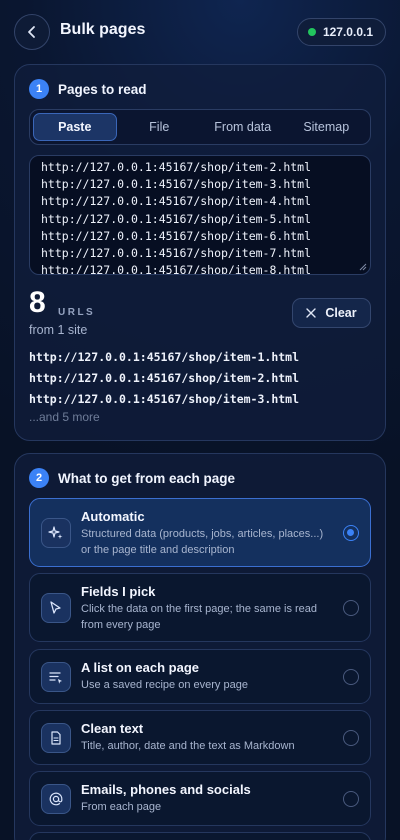  What do you see at coordinates (176, 201) in the screenshot?
I see `url-line: http://127.0.0.1:45167/shop/item-4.html` at bounding box center [176, 201].